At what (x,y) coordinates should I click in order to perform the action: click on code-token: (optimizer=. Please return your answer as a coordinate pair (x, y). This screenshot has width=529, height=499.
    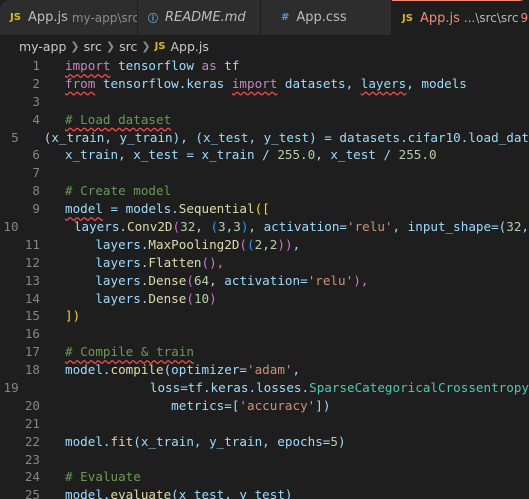
    Looking at the image, I should click on (205, 370).